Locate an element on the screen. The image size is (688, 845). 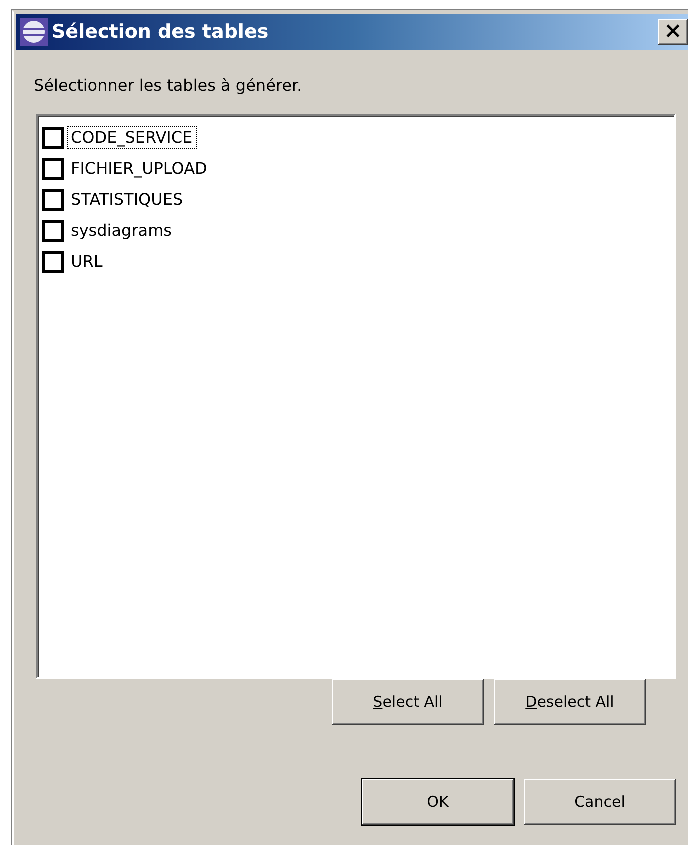
table-name: CODE_SERVICE is located at coordinates (132, 137).